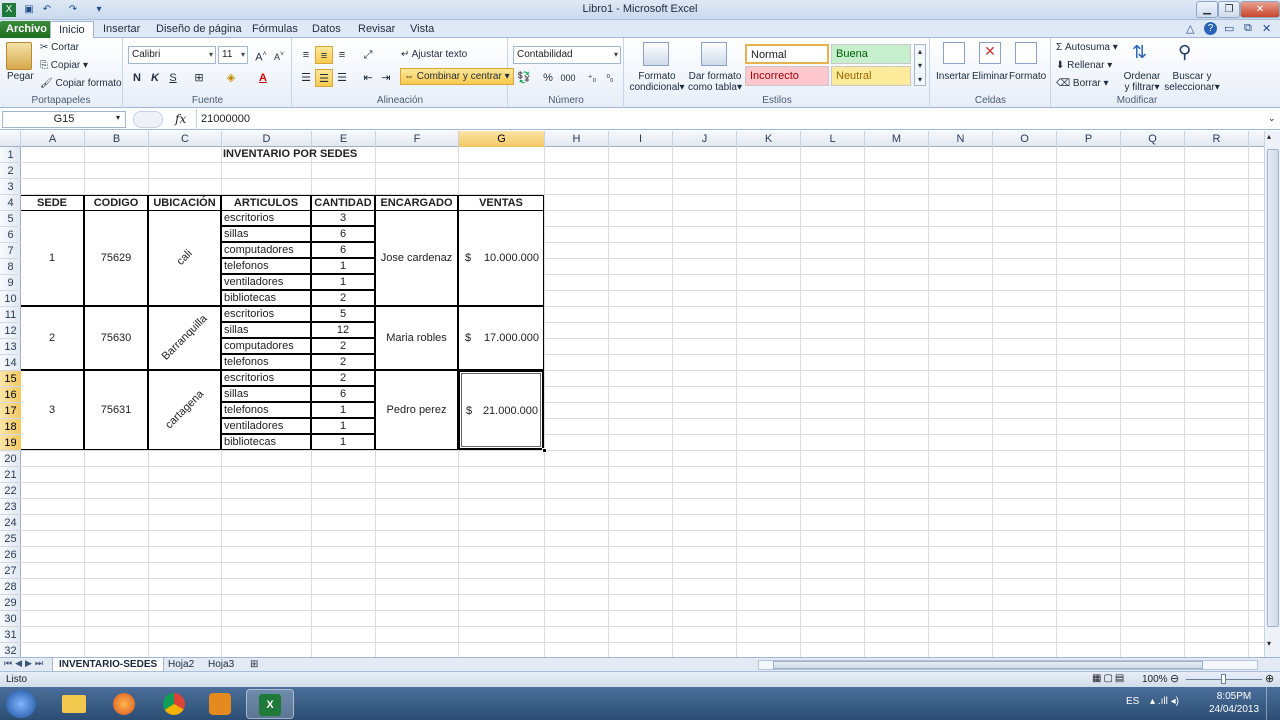  What do you see at coordinates (343, 218) in the screenshot?
I see `cantidad-cell: 3` at bounding box center [343, 218].